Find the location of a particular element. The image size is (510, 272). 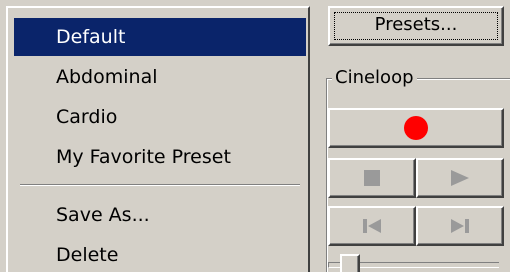

record-icon is located at coordinates (416, 128).